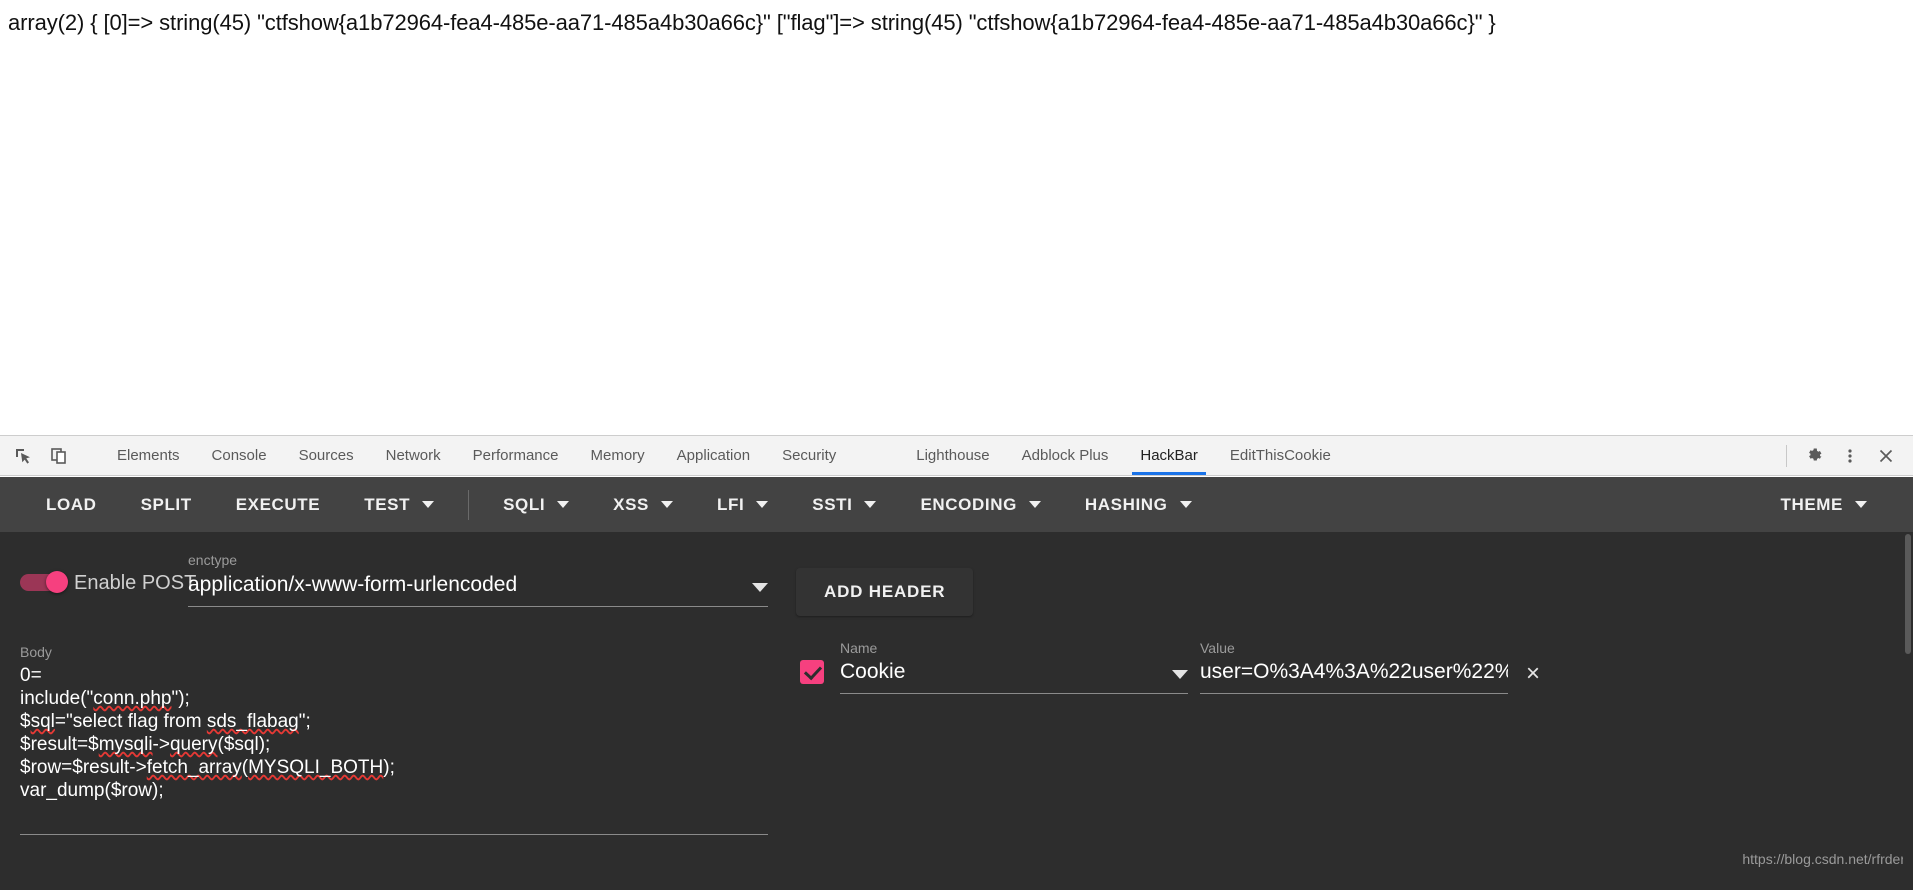 Image resolution: width=1913 pixels, height=890 pixels. I want to click on scrollbar-thumb, so click(1908, 594).